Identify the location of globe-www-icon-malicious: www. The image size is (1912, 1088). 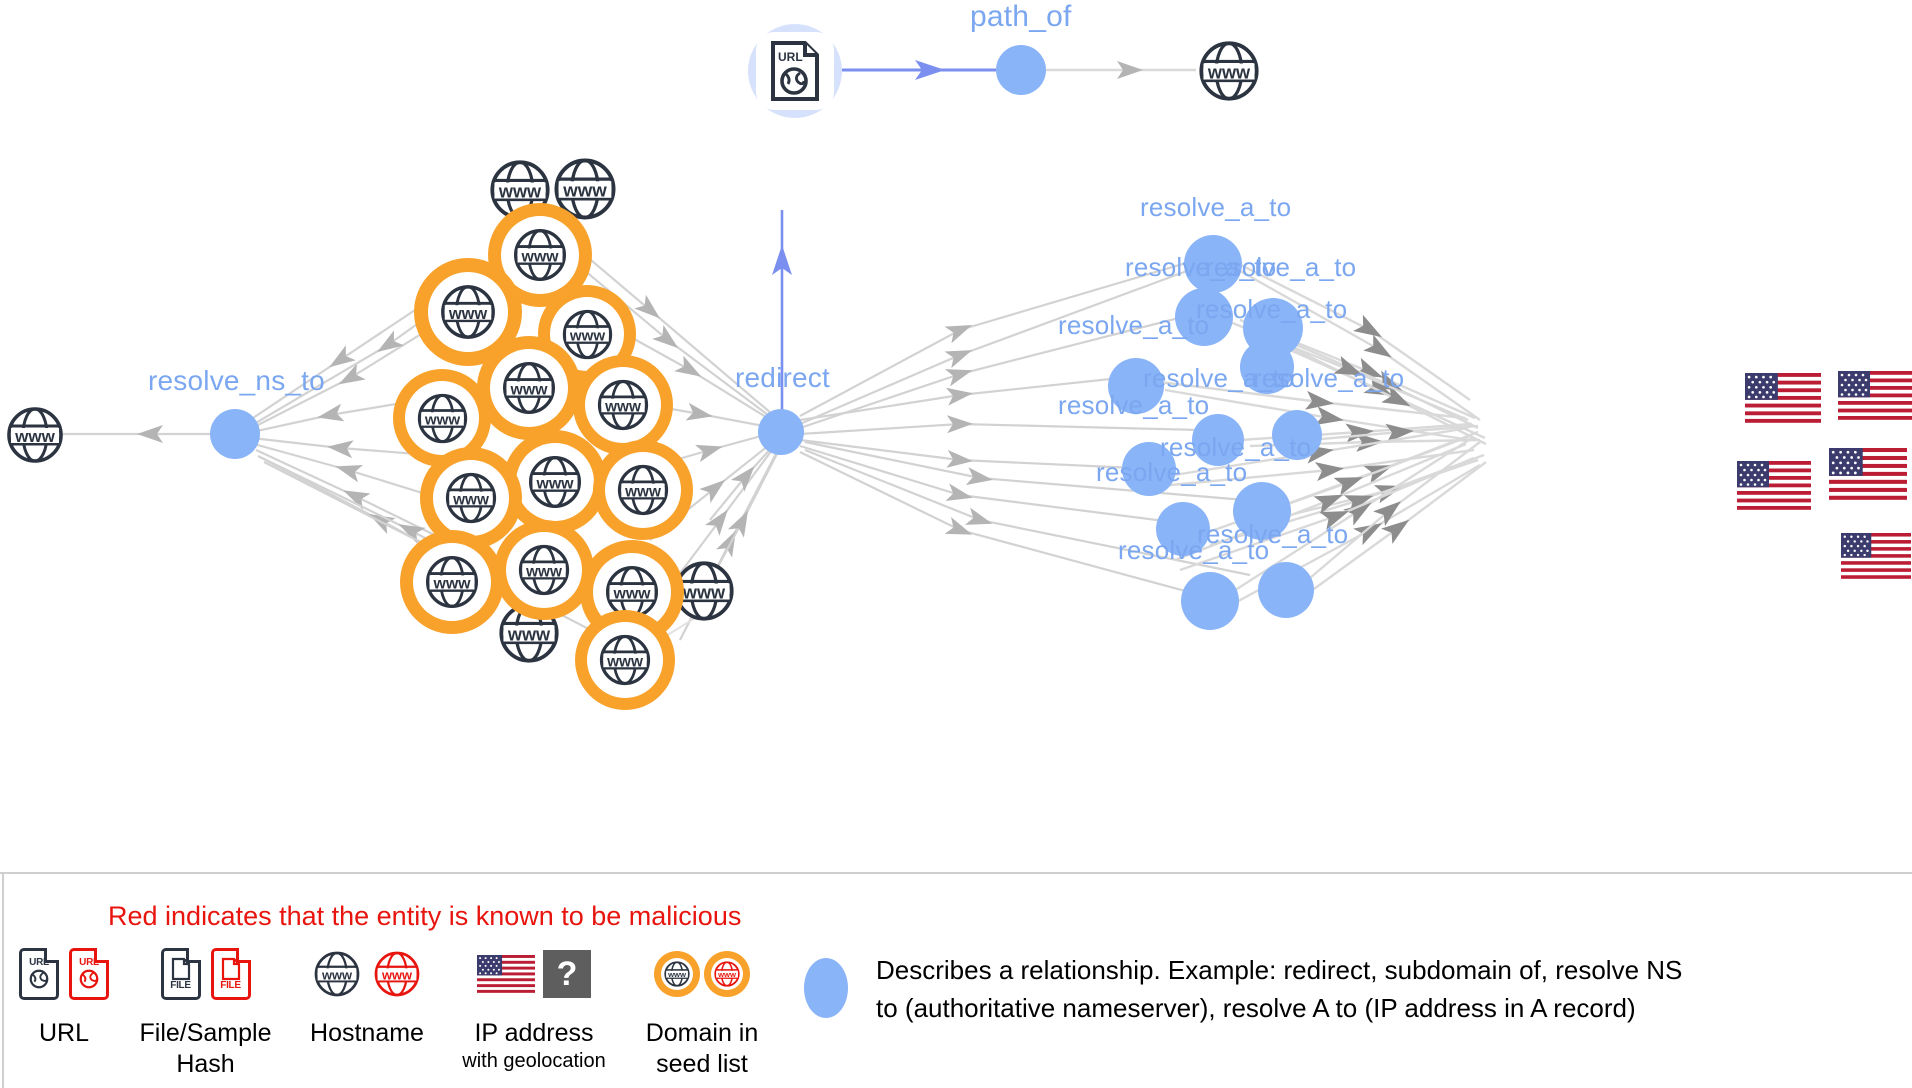
(397, 974).